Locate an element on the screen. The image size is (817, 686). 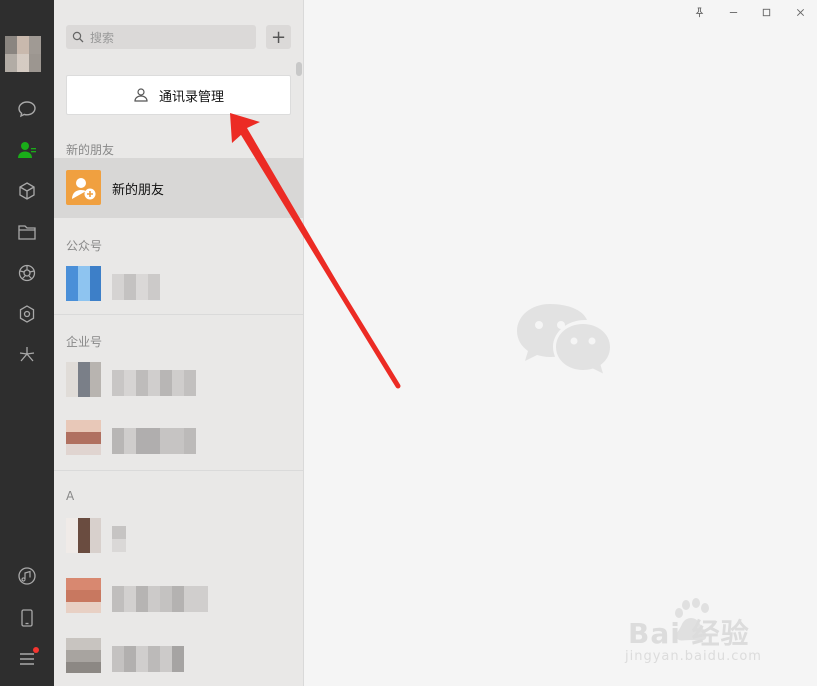
contacts-icon is located at coordinates (27, 150).